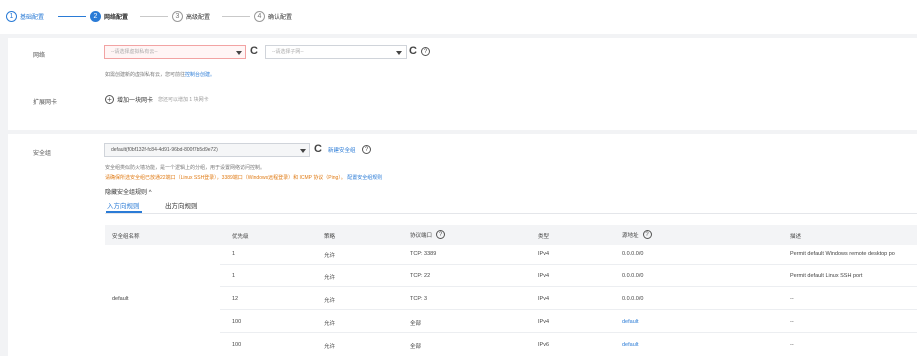 This screenshot has height=356, width=917. Describe the element at coordinates (109, 99) in the screenshot. I see `plus-icon: +` at that location.